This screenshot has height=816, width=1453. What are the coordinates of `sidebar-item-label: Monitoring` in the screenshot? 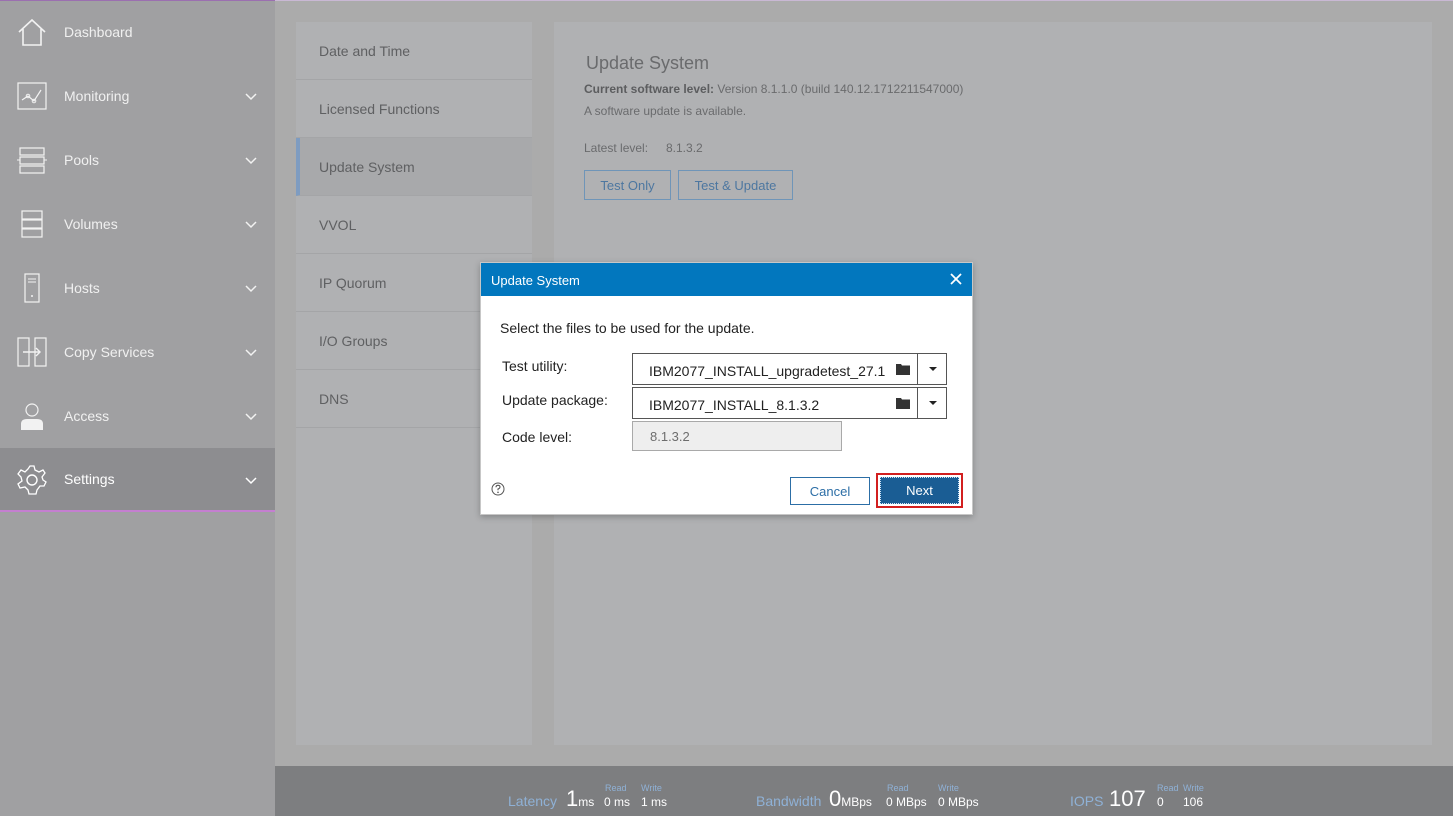 It's located at (97, 96).